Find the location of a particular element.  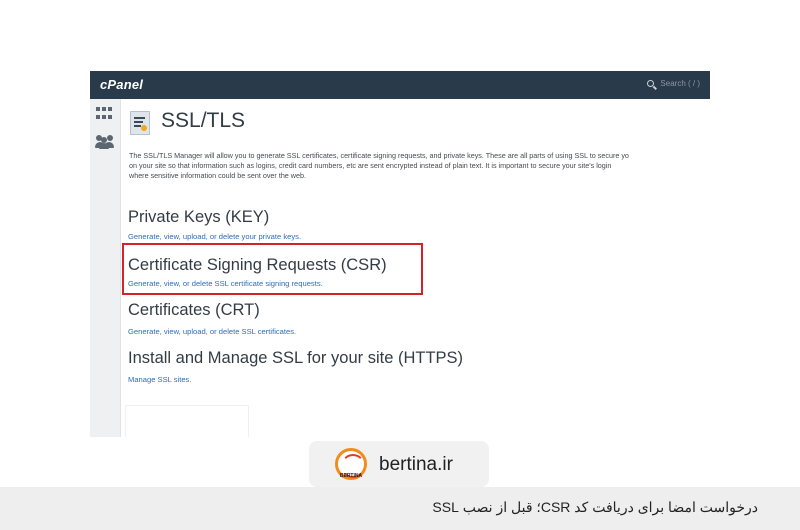

private-keys-heading: Private Keys (KEY) is located at coordinates (199, 217).